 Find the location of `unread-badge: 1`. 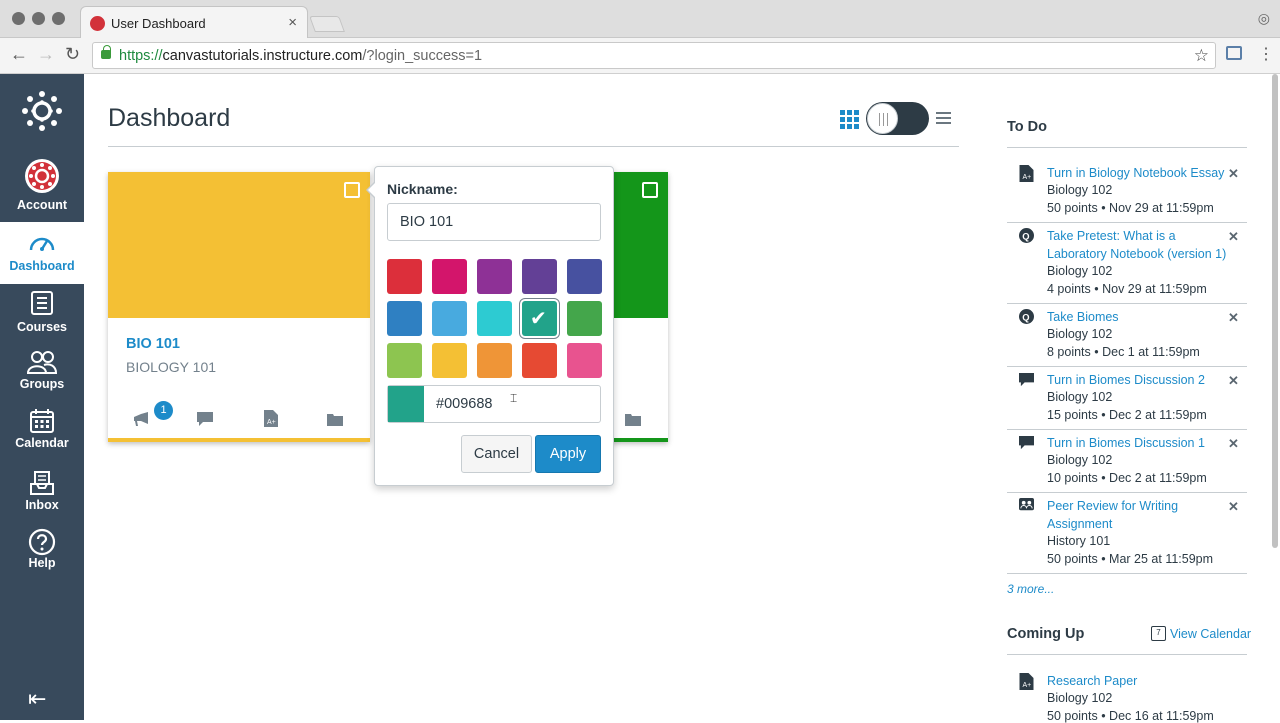

unread-badge: 1 is located at coordinates (163, 410).